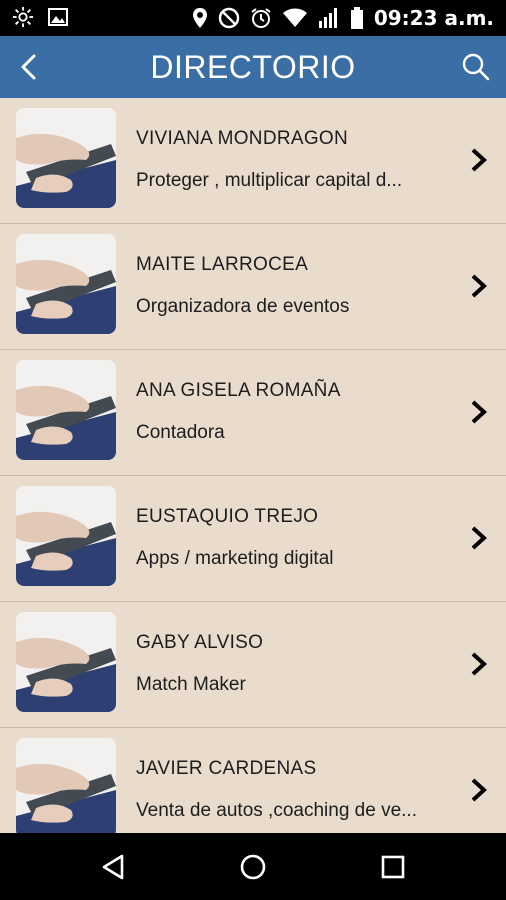 The height and width of the screenshot is (900, 506). What do you see at coordinates (235, 558) in the screenshot?
I see `contact-description: Apps / marketing digital` at bounding box center [235, 558].